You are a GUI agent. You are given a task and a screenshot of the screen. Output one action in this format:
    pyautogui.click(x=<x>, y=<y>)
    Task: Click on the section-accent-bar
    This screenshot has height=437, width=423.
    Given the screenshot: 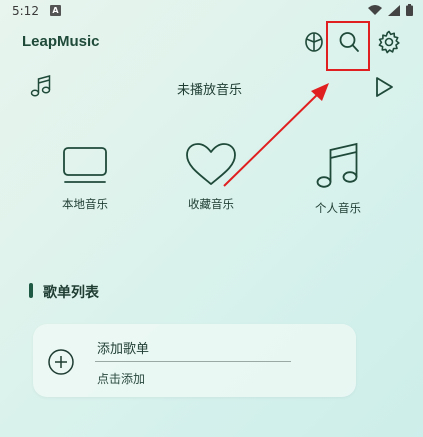 What is the action you would take?
    pyautogui.click(x=31, y=290)
    